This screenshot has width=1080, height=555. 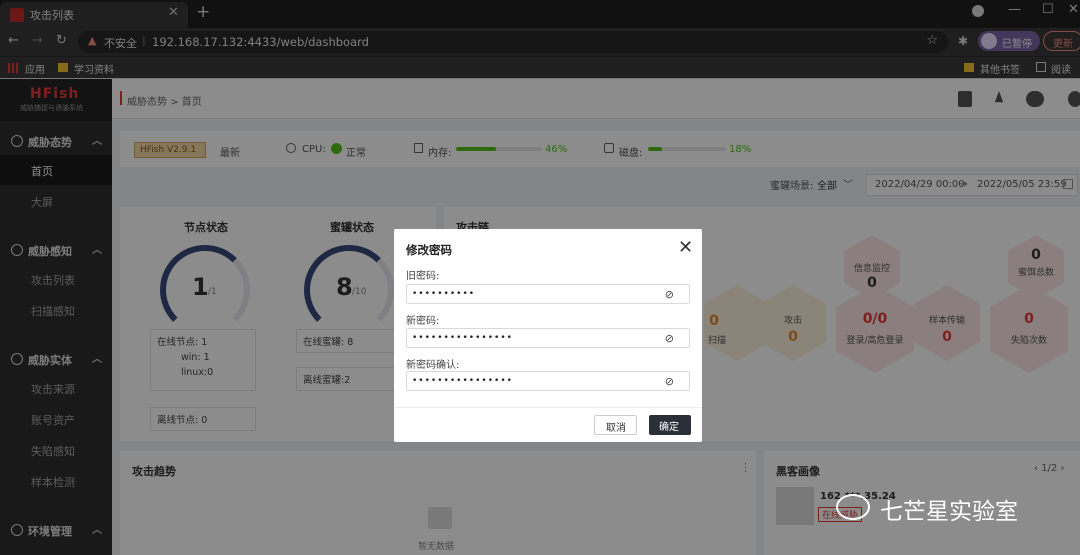 I want to click on close-icon: ✕, so click(x=685, y=247).